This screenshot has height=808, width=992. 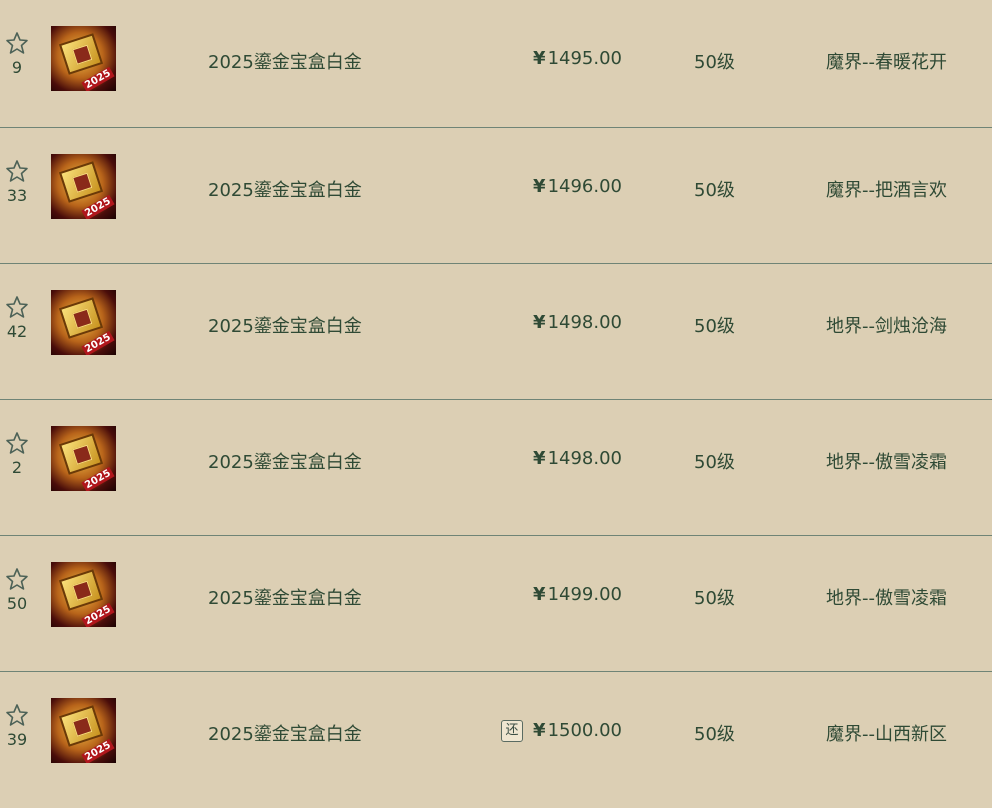 What do you see at coordinates (17, 195) in the screenshot?
I see `favorite-count: 33` at bounding box center [17, 195].